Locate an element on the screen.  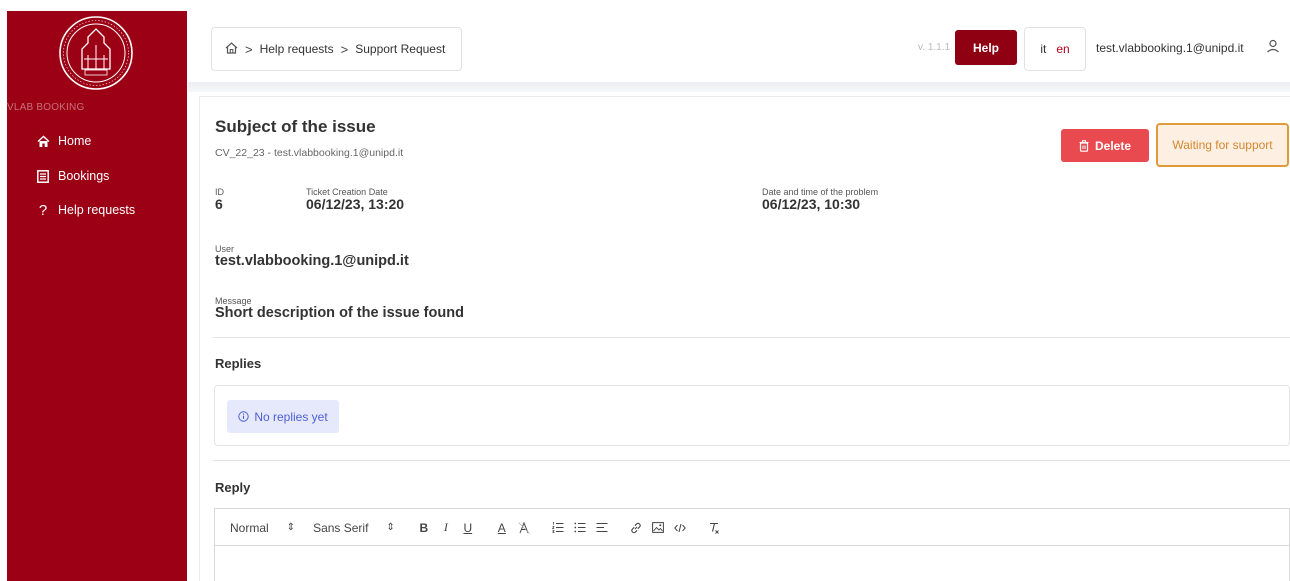
no-replies-alert: No replies yet is located at coordinates (283, 416).